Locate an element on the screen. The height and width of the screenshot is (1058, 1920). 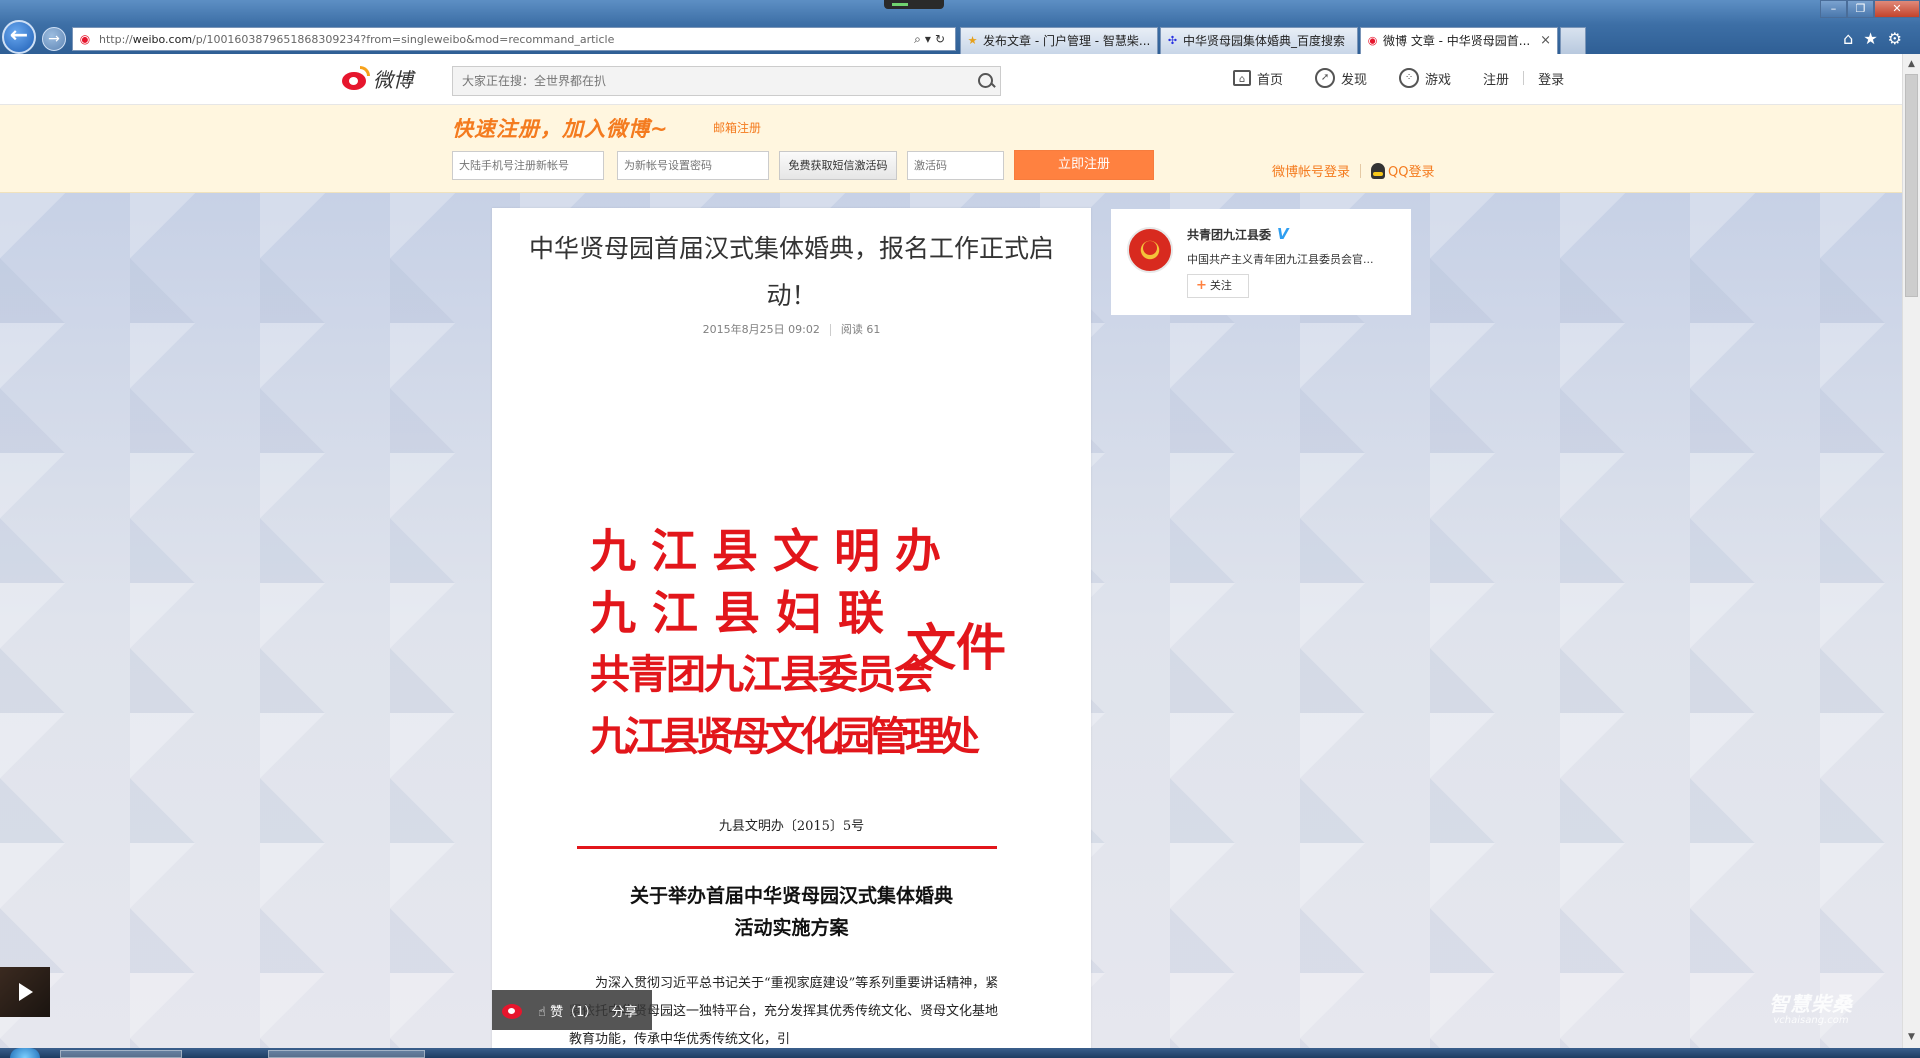
tab-baidu: ✣ 中华贤母园集体婚典_百度搜索 is located at coordinates (1259, 40).